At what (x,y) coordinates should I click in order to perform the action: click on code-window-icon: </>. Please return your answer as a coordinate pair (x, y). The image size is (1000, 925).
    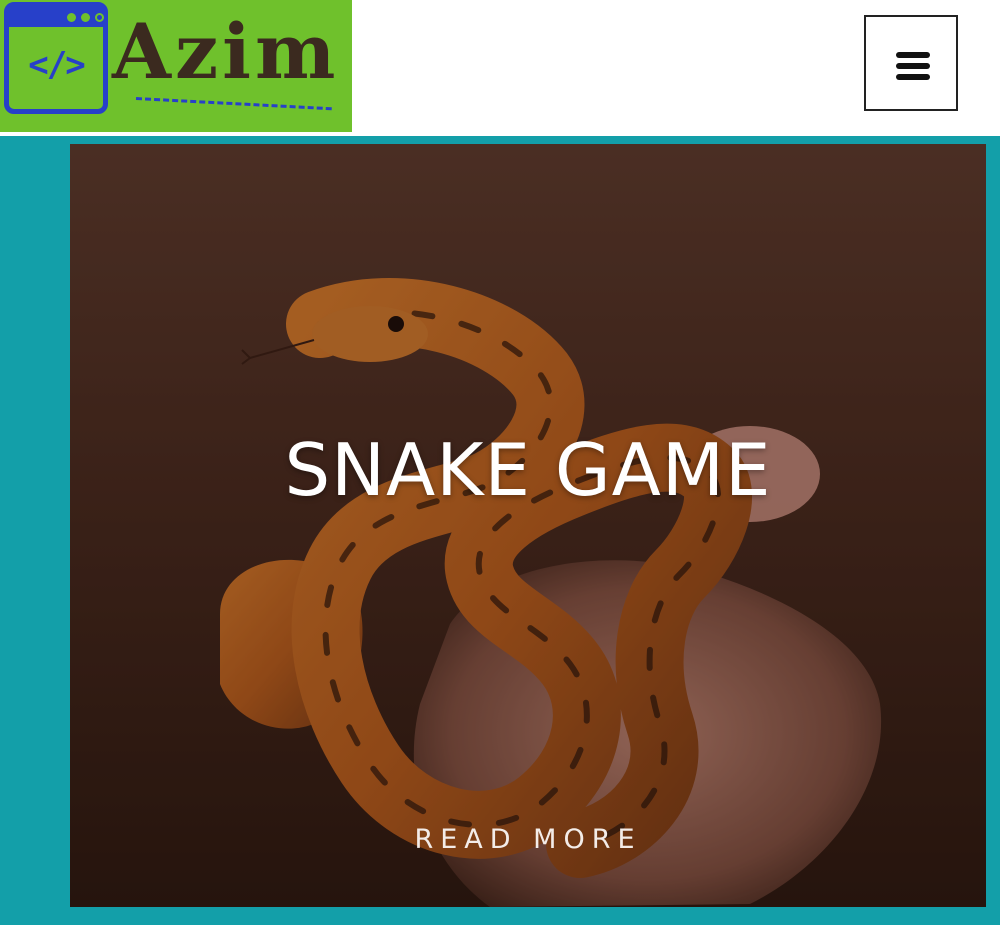
    Looking at the image, I should click on (56, 58).